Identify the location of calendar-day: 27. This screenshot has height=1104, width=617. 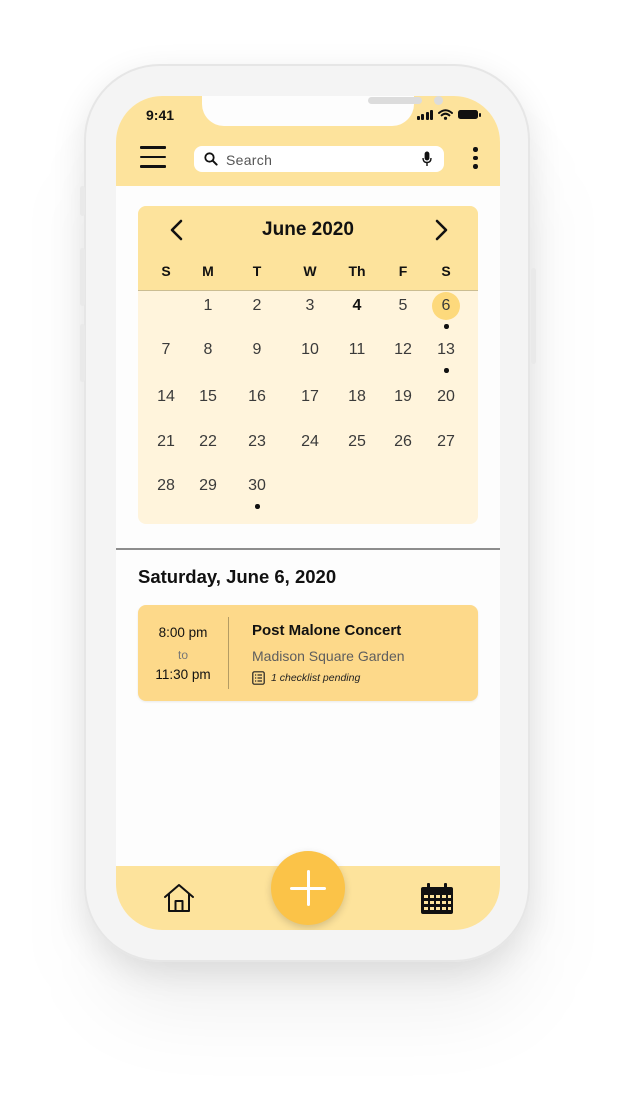
(446, 442).